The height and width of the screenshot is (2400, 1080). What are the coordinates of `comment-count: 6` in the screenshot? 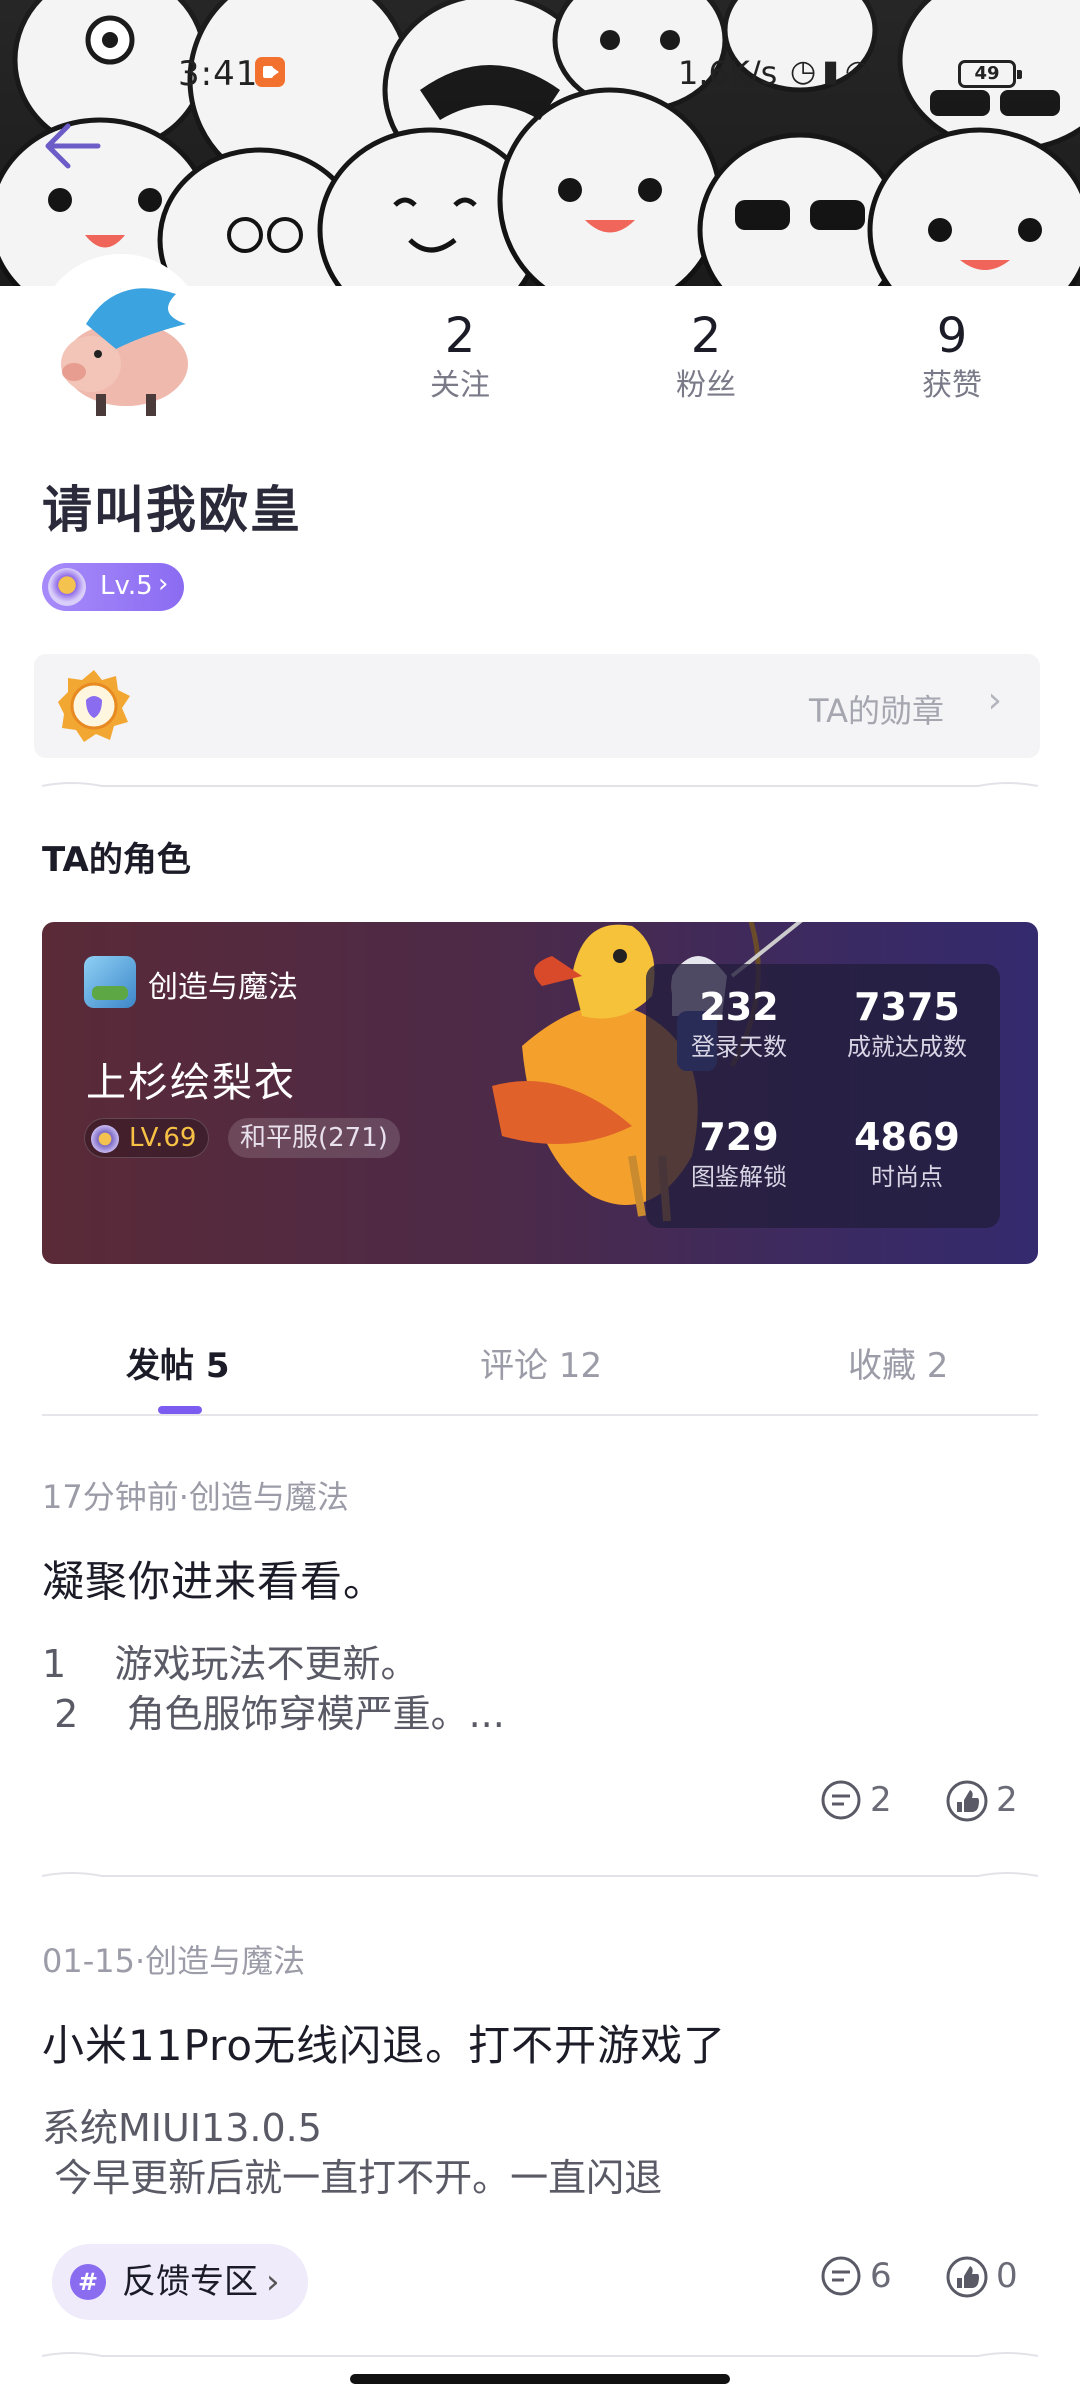 It's located at (881, 2276).